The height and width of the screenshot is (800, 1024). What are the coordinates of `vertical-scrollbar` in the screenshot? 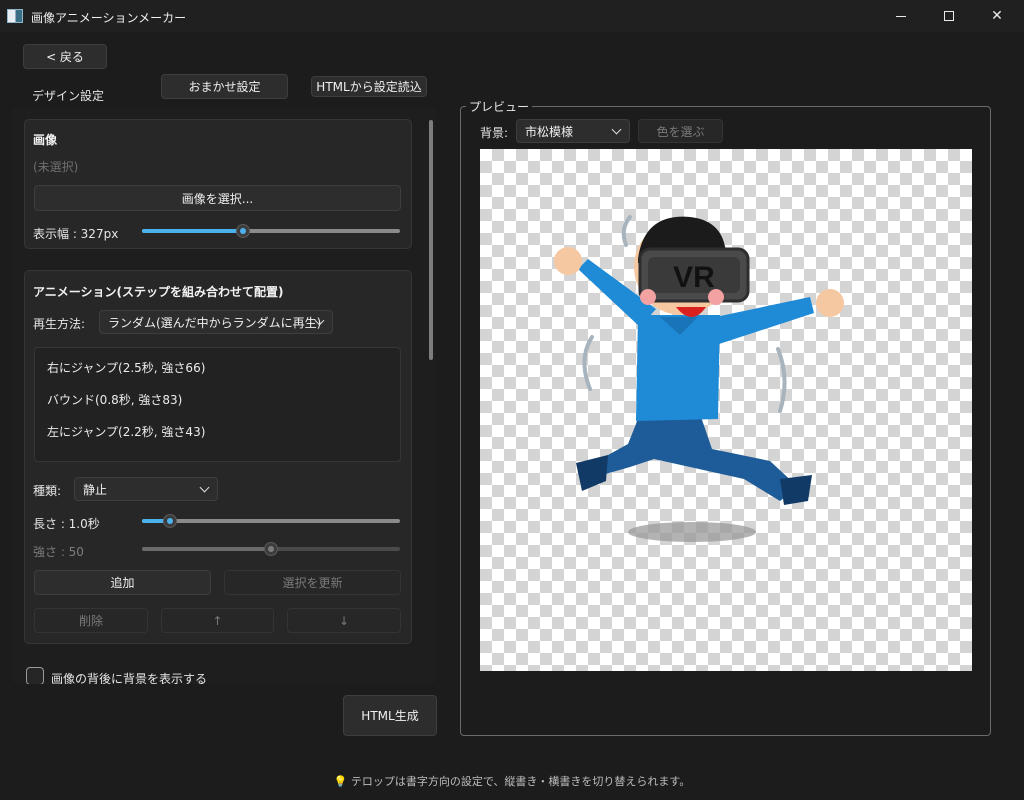 It's located at (431, 240).